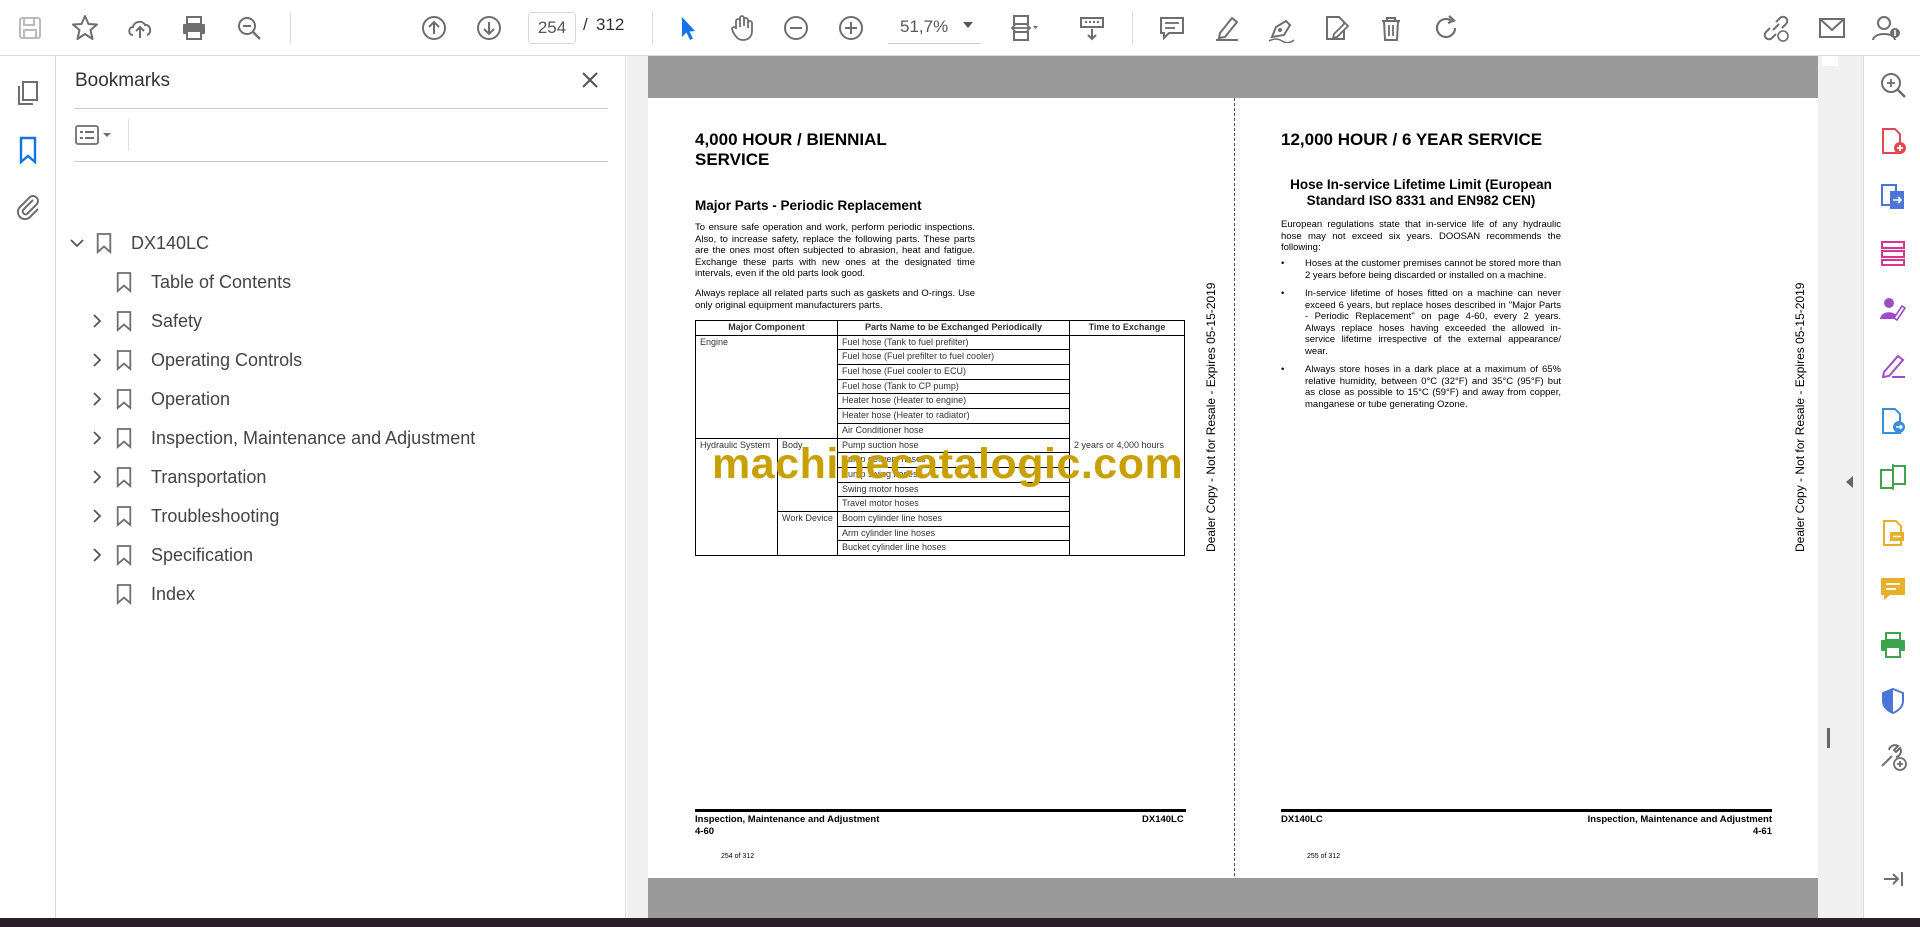  Describe the element at coordinates (1893, 645) in the screenshot. I see `print-production-icon` at that location.